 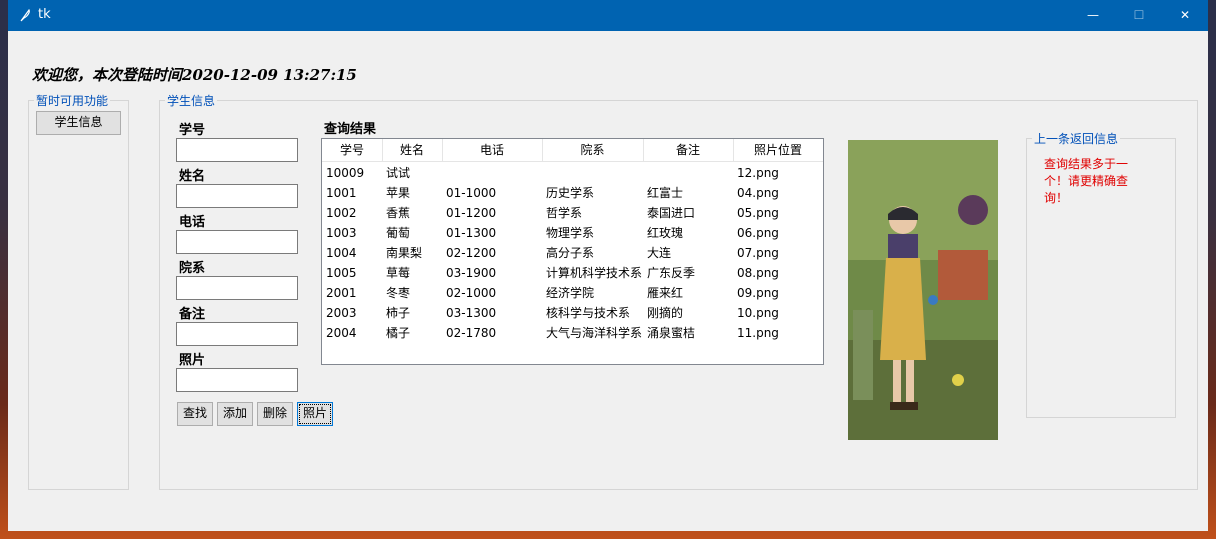 I want to click on column-header-note: 备注, so click(x=688, y=150).